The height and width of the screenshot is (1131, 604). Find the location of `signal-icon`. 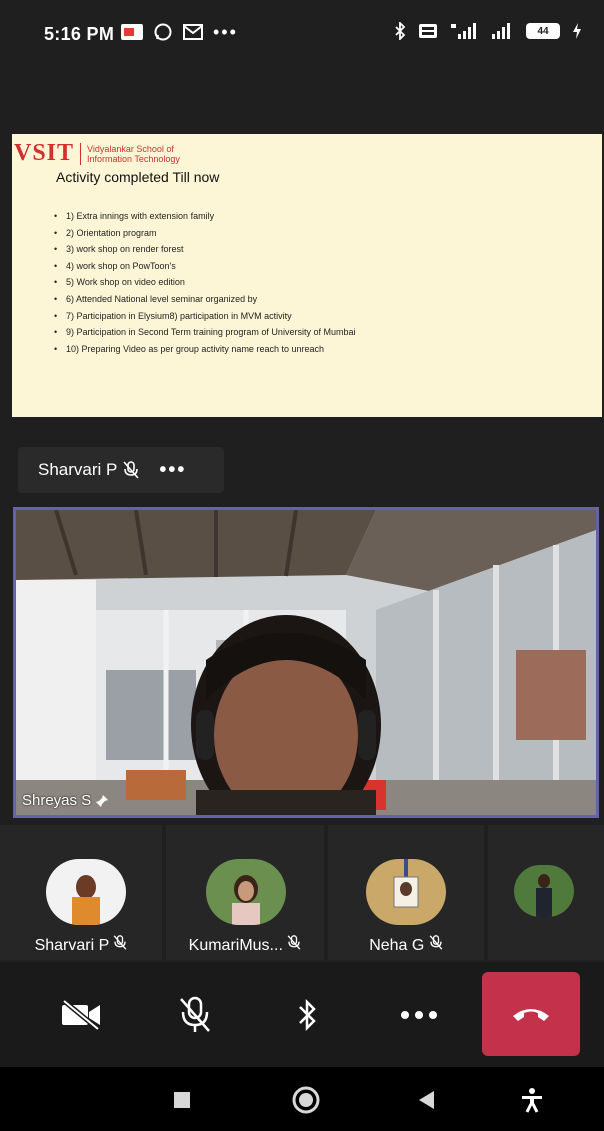

signal-icon is located at coordinates (502, 31).